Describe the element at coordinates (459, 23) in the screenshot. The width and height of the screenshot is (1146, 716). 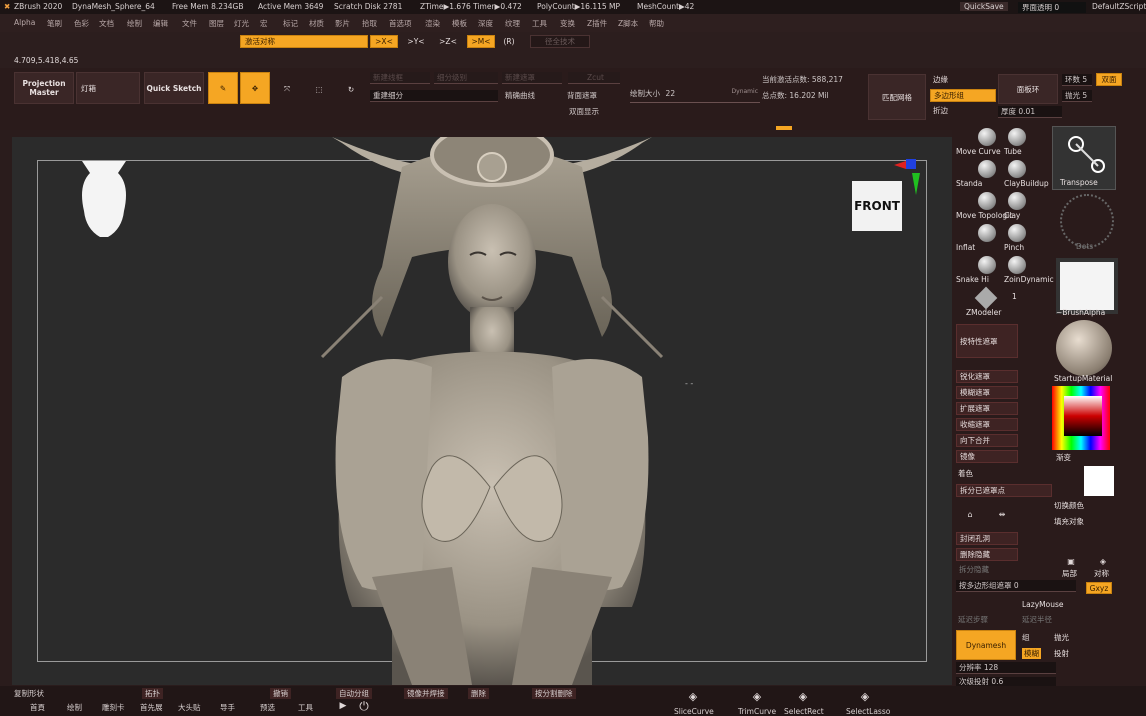
I see `menu-item: 模板` at that location.